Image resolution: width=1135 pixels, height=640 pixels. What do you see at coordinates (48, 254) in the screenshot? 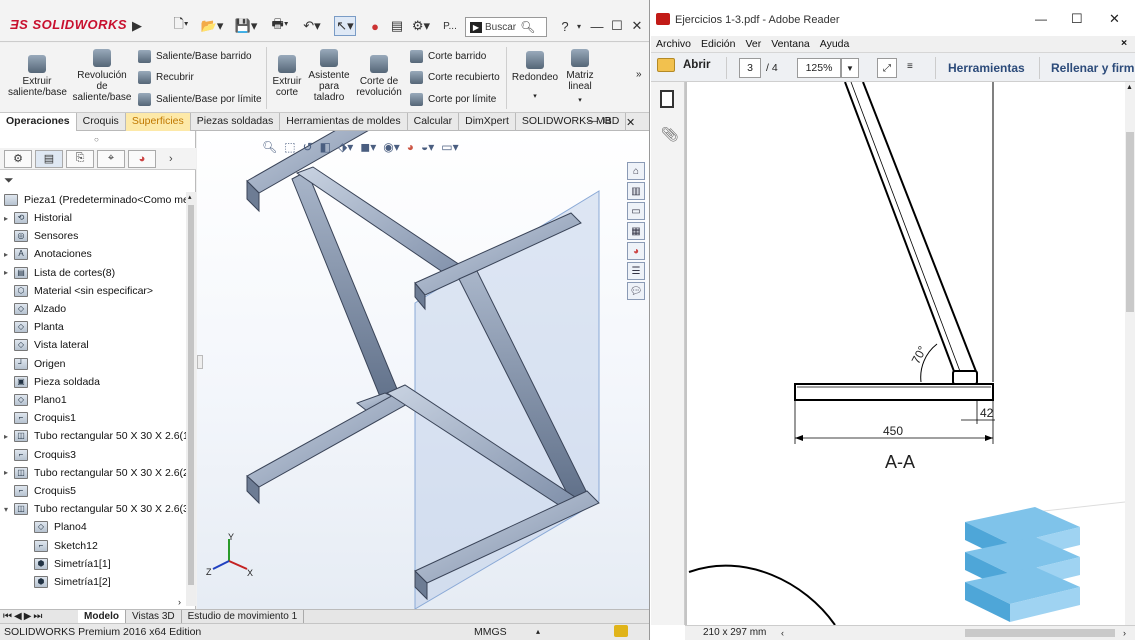
I see `tree-item: ▸ A Anotaciones` at bounding box center [48, 254].